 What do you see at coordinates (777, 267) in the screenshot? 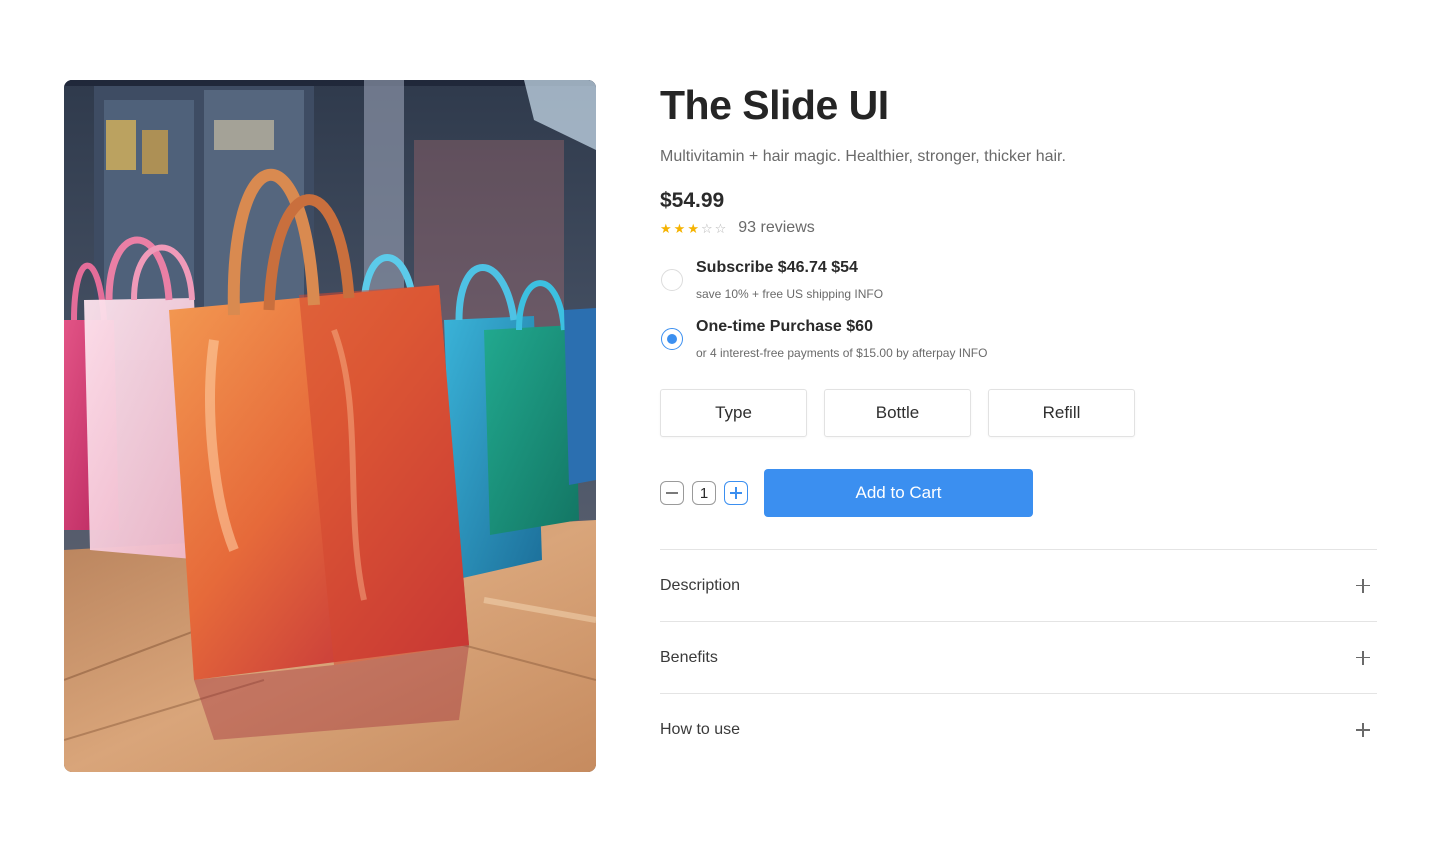
I see `subscribe-title: Subscribe $46.74 $54` at bounding box center [777, 267].